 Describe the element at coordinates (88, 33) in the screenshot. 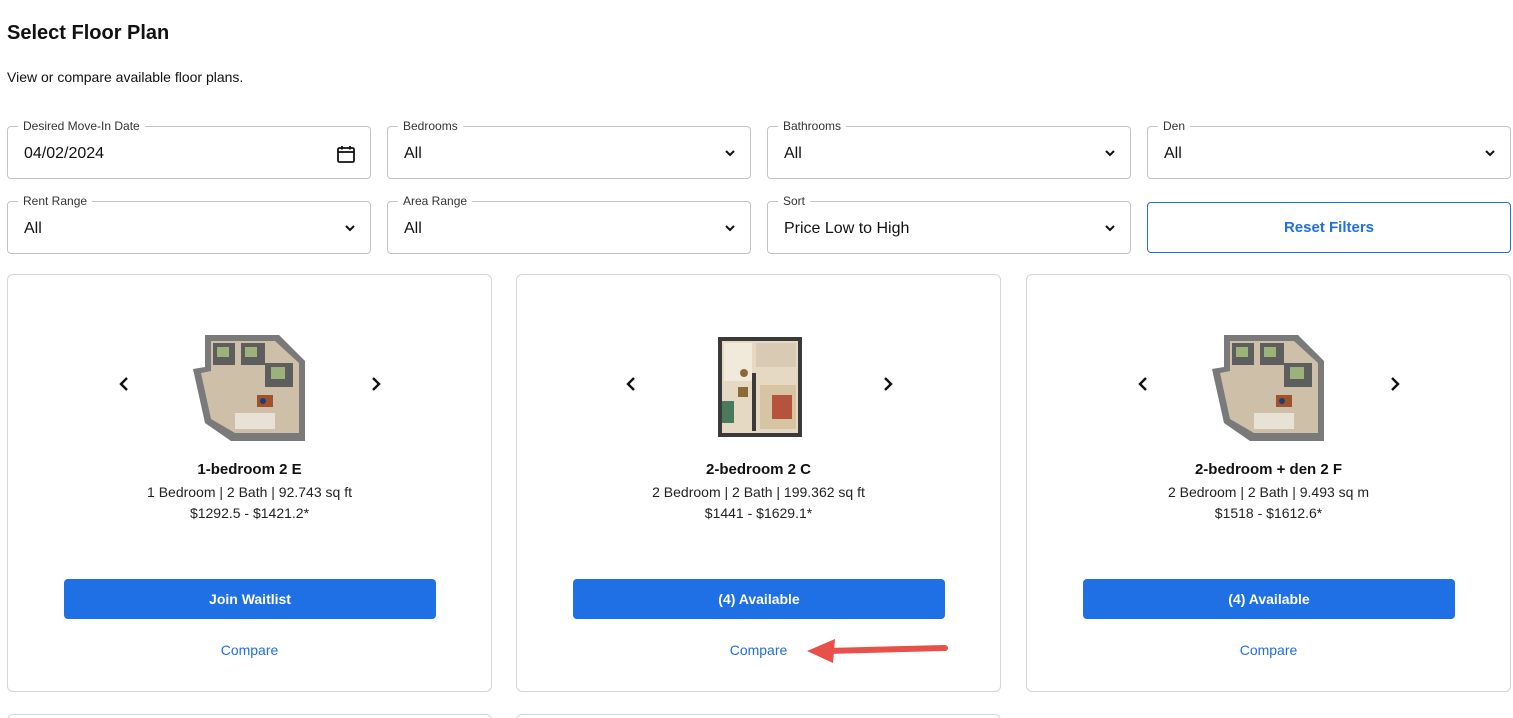

I see `page-title: Select Floor Plan` at that location.